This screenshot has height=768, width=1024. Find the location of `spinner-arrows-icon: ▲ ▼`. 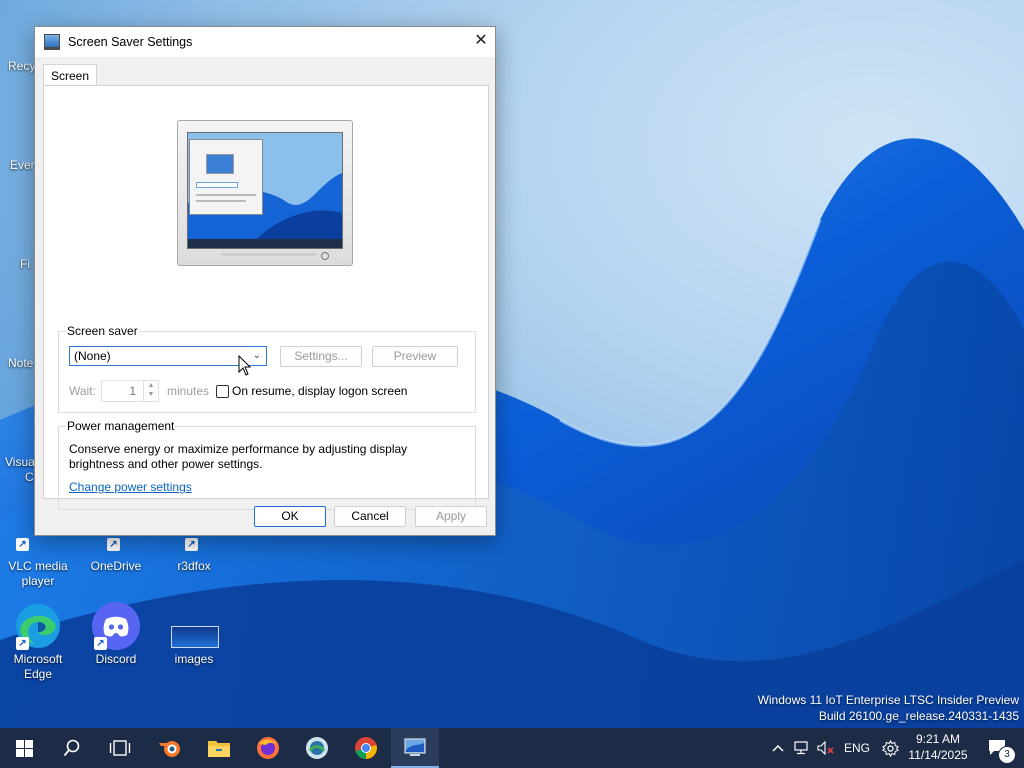

spinner-arrows-icon: ▲ ▼ is located at coordinates (150, 391).